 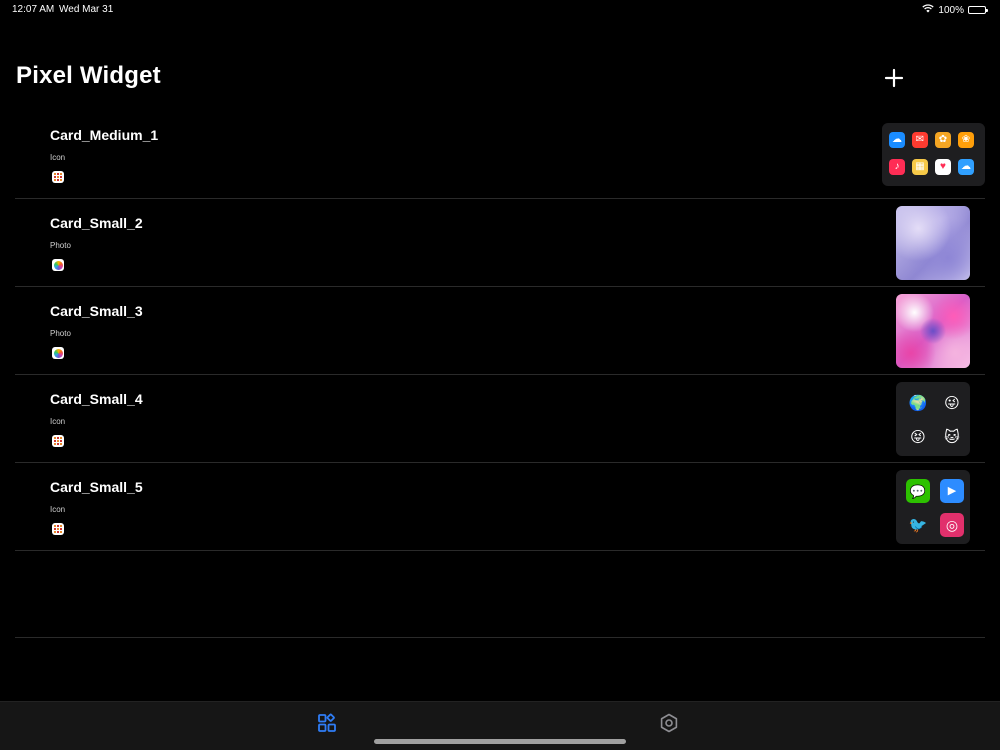 What do you see at coordinates (86, 9) in the screenshot?
I see `status-date: Wed Mar 31` at bounding box center [86, 9].